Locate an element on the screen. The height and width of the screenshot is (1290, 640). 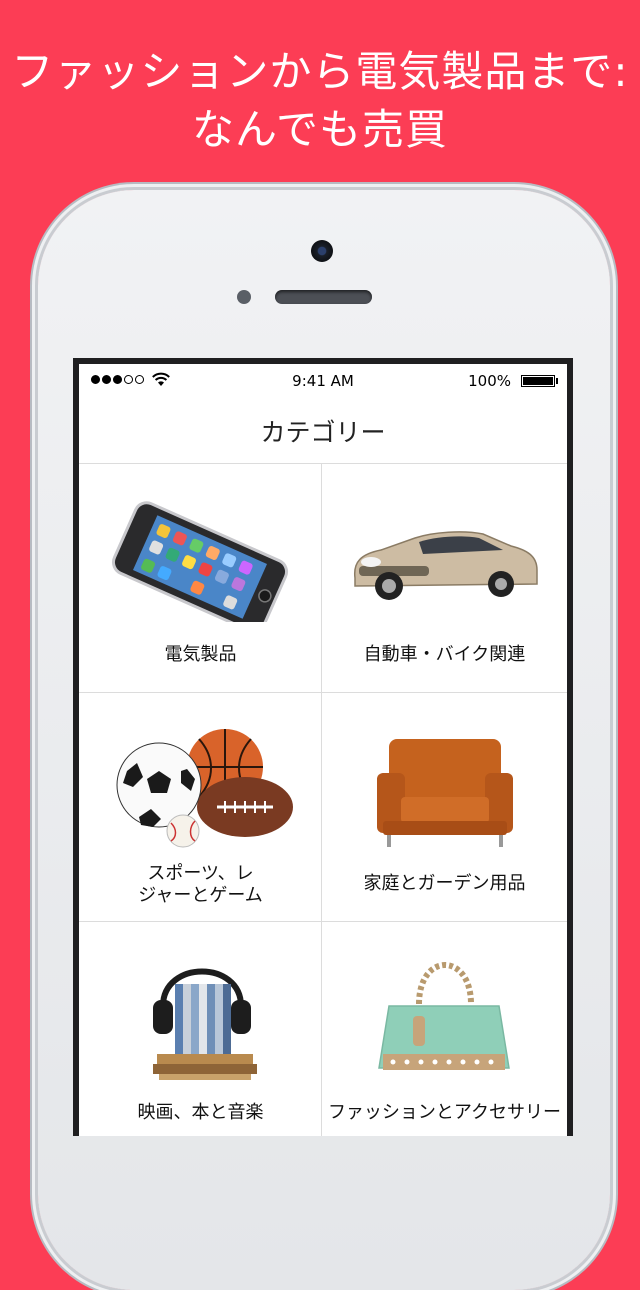
category-fashion: ファッションとアクセサリー is located at coordinates (444, 1029).